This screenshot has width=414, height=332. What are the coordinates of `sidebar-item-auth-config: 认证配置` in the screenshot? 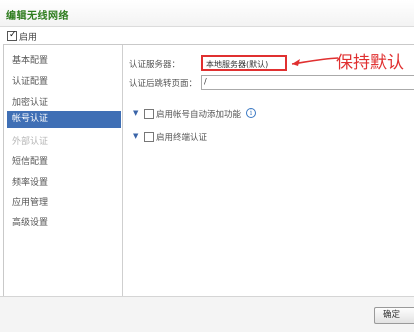 It's located at (64, 82).